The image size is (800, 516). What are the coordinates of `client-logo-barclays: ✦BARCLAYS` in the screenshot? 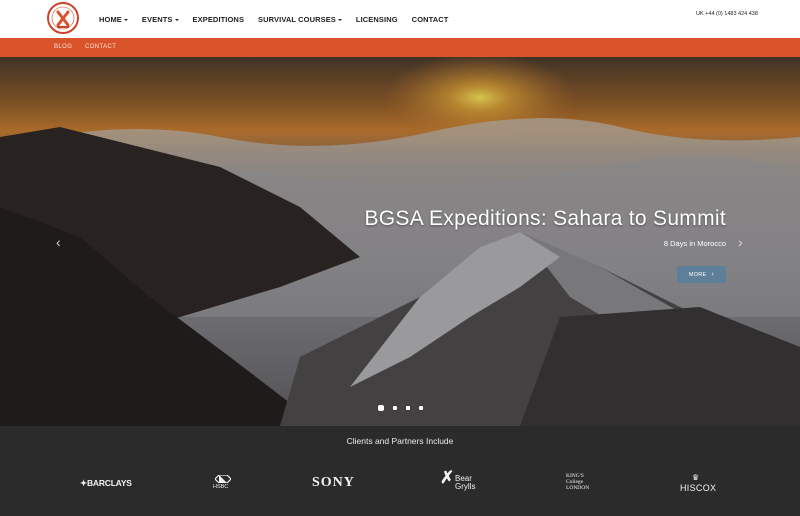 It's located at (106, 483).